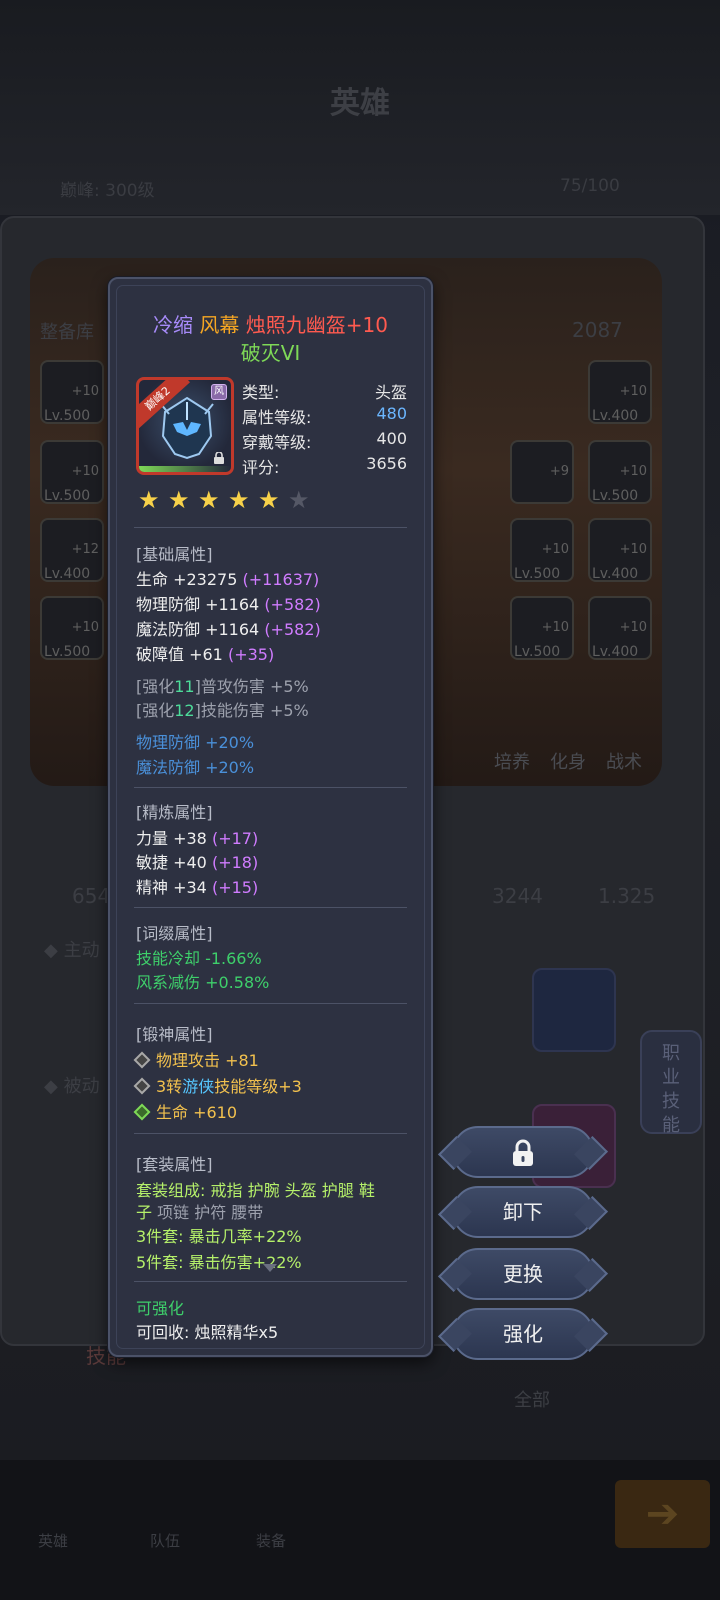 This screenshot has height=1600, width=720. What do you see at coordinates (198, 1086) in the screenshot?
I see `forge-class: 游侠` at bounding box center [198, 1086].